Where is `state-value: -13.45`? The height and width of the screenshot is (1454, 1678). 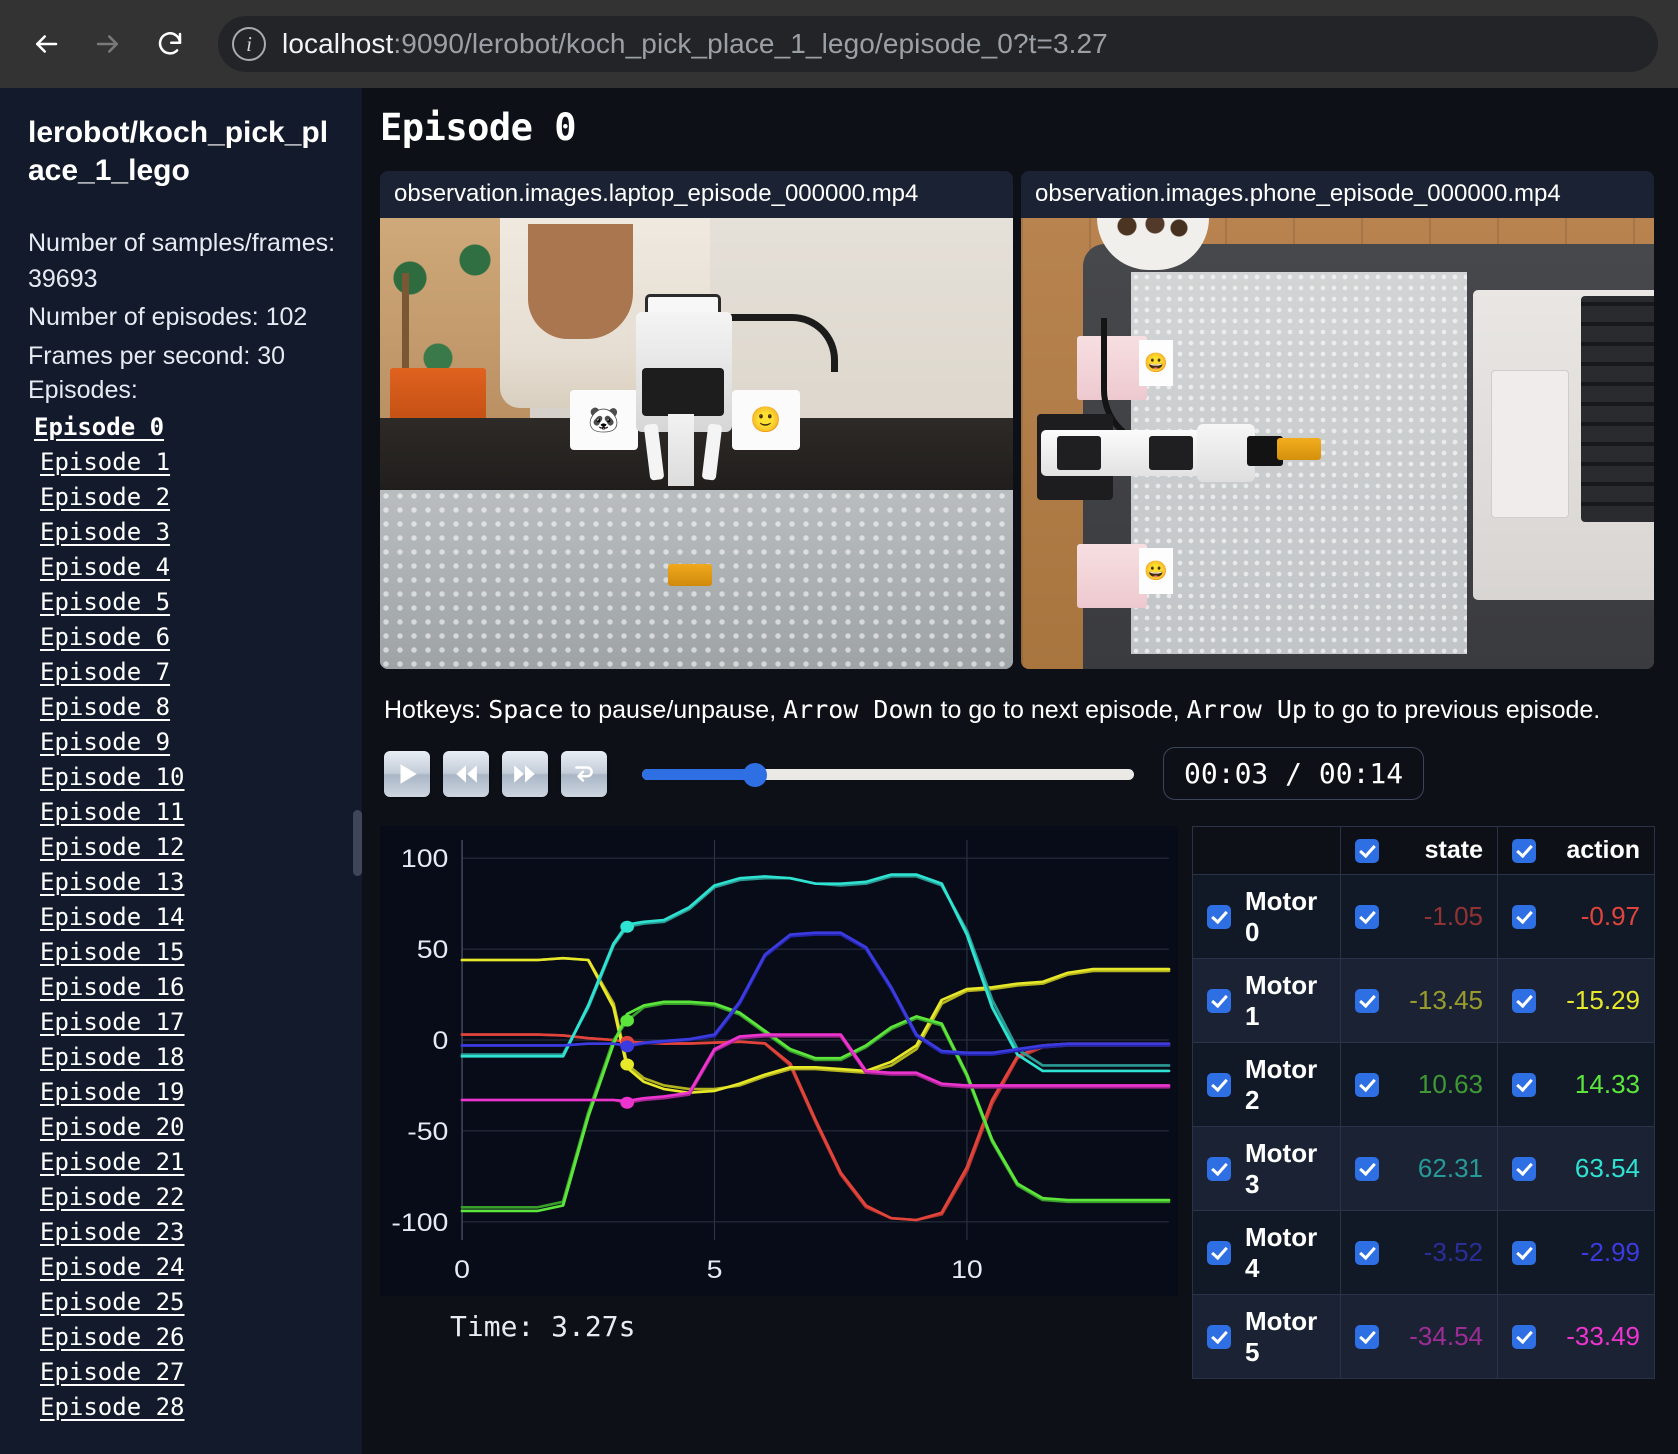 state-value: -13.45 is located at coordinates (1446, 1000).